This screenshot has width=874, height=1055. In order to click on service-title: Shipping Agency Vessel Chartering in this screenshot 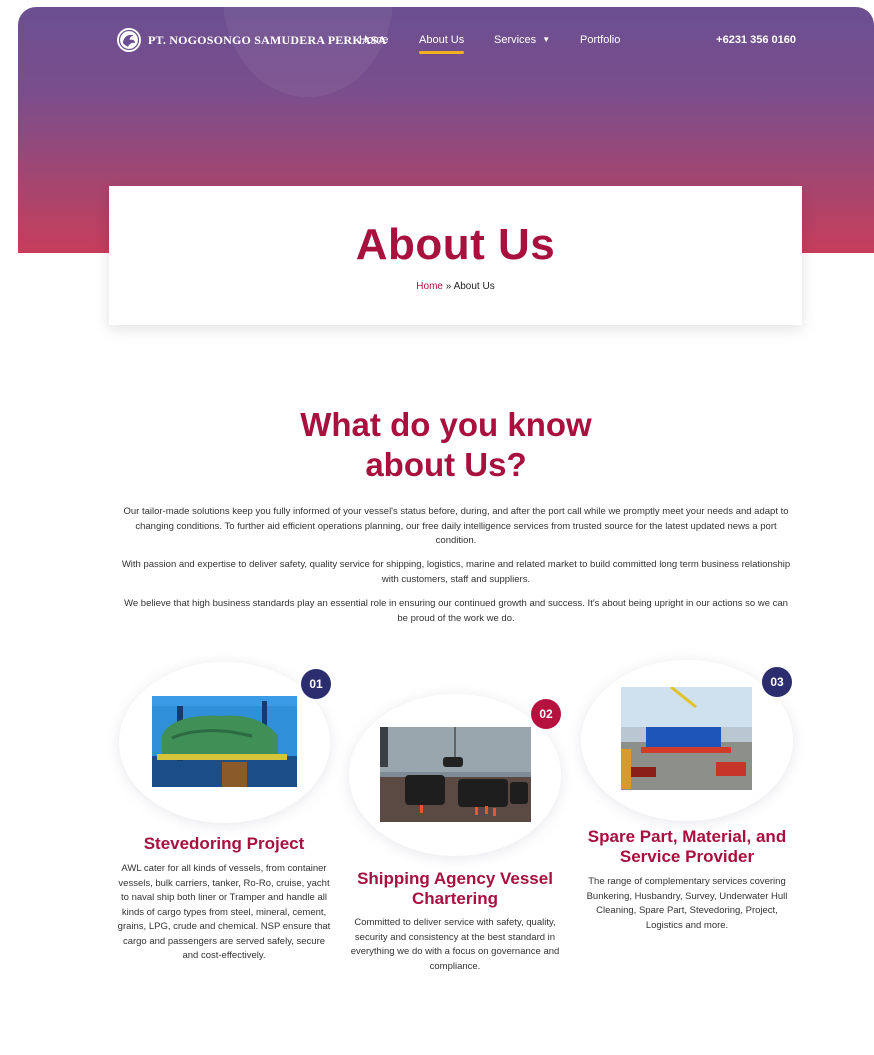, I will do `click(455, 888)`.